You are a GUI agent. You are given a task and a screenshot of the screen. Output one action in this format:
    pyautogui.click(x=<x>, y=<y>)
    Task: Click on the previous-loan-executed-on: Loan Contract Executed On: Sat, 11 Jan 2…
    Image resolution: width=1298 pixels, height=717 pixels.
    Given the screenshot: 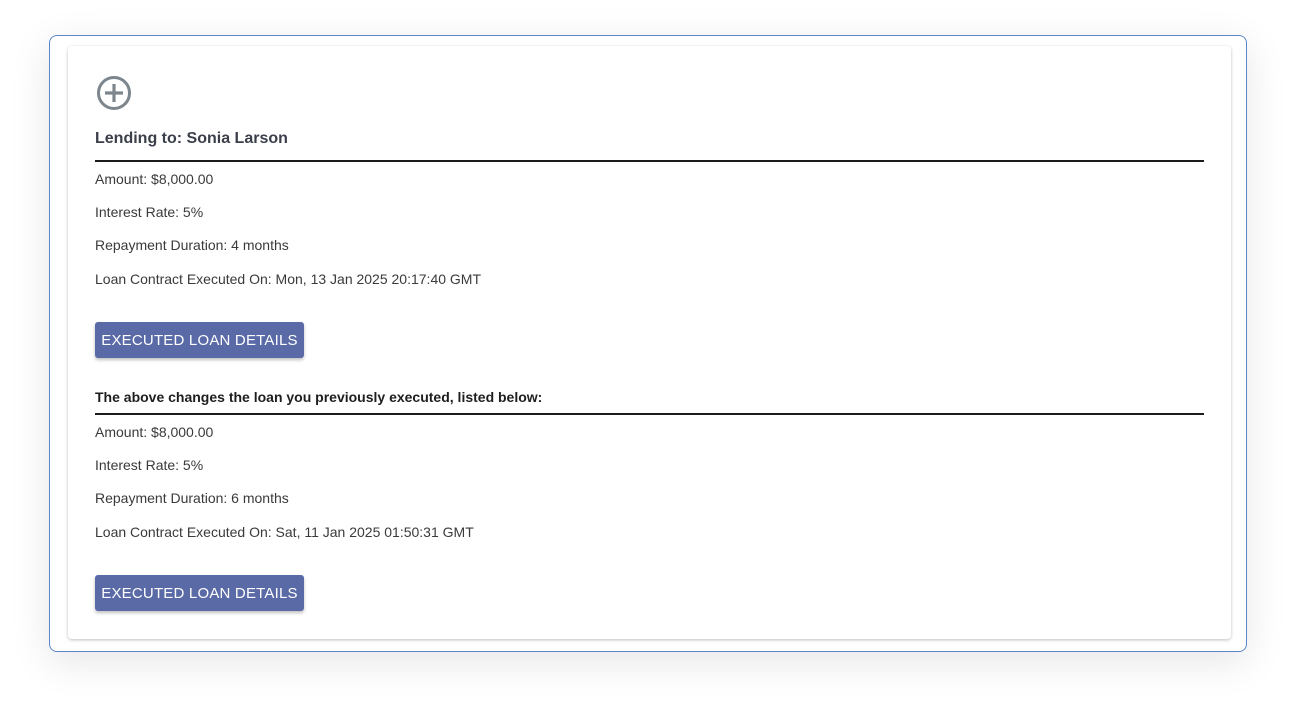 What is the action you would take?
    pyautogui.click(x=284, y=532)
    